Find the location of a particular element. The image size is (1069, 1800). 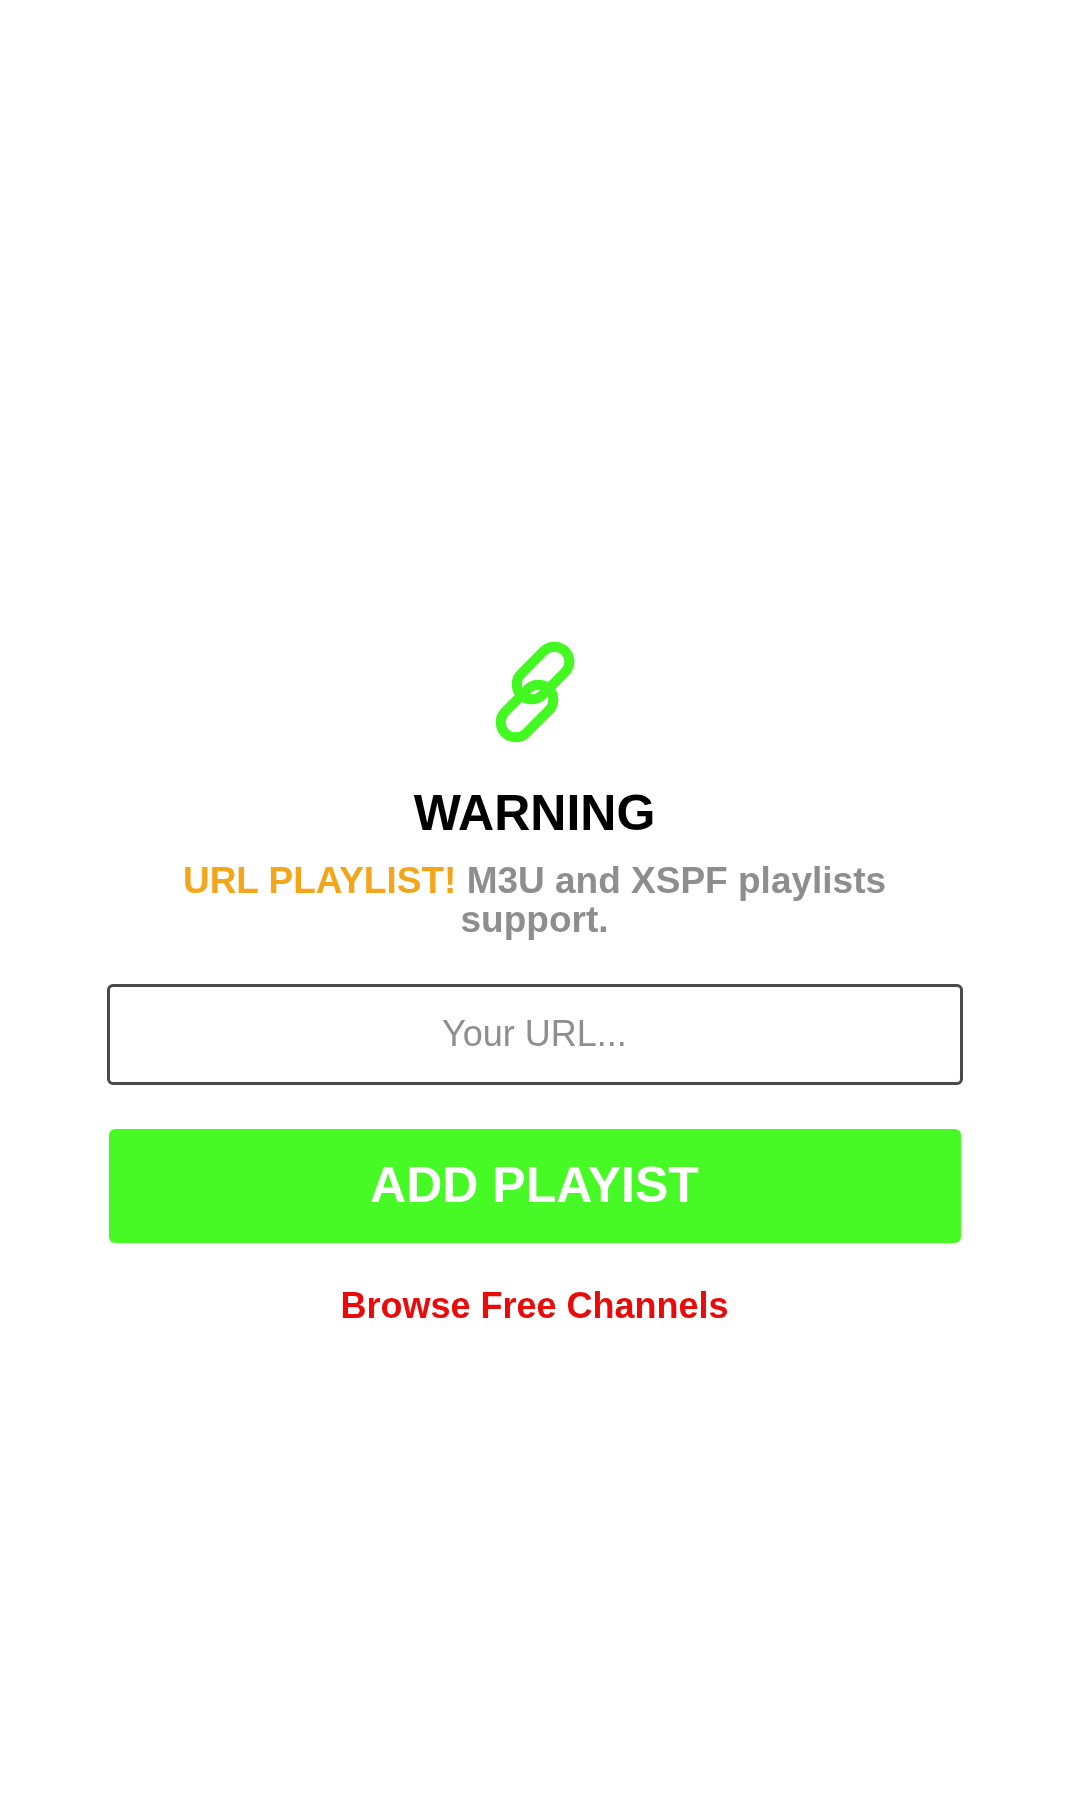

warning-title: WARNING is located at coordinates (534, 813).